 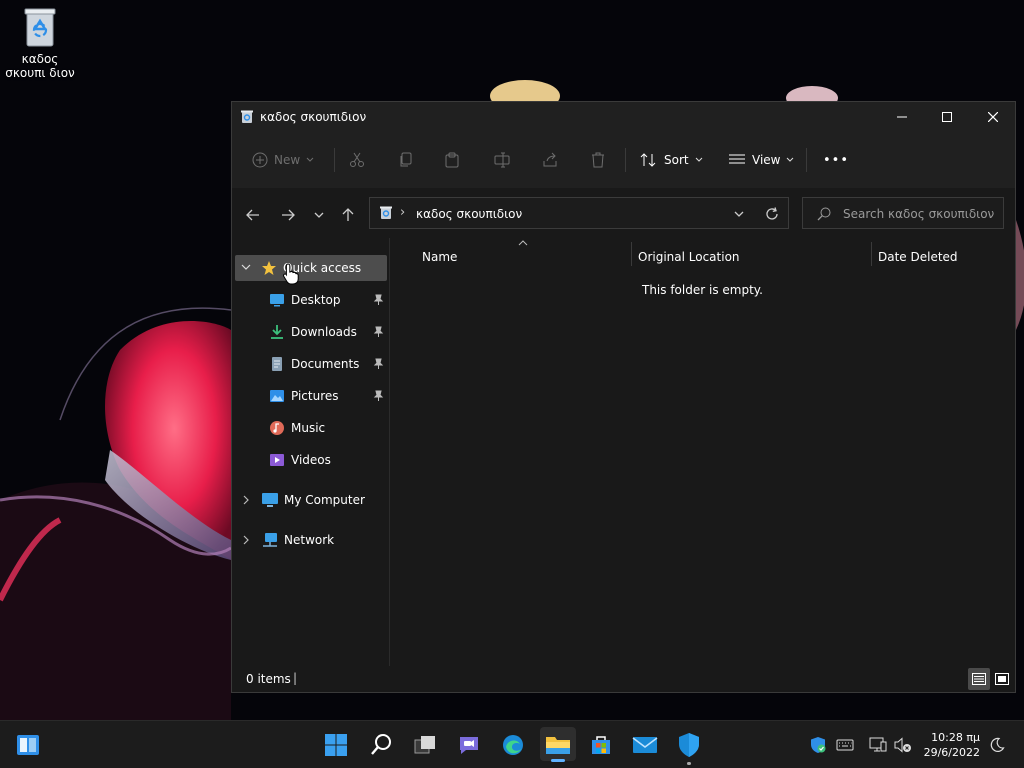 I want to click on details-view-button, so click(x=979, y=679).